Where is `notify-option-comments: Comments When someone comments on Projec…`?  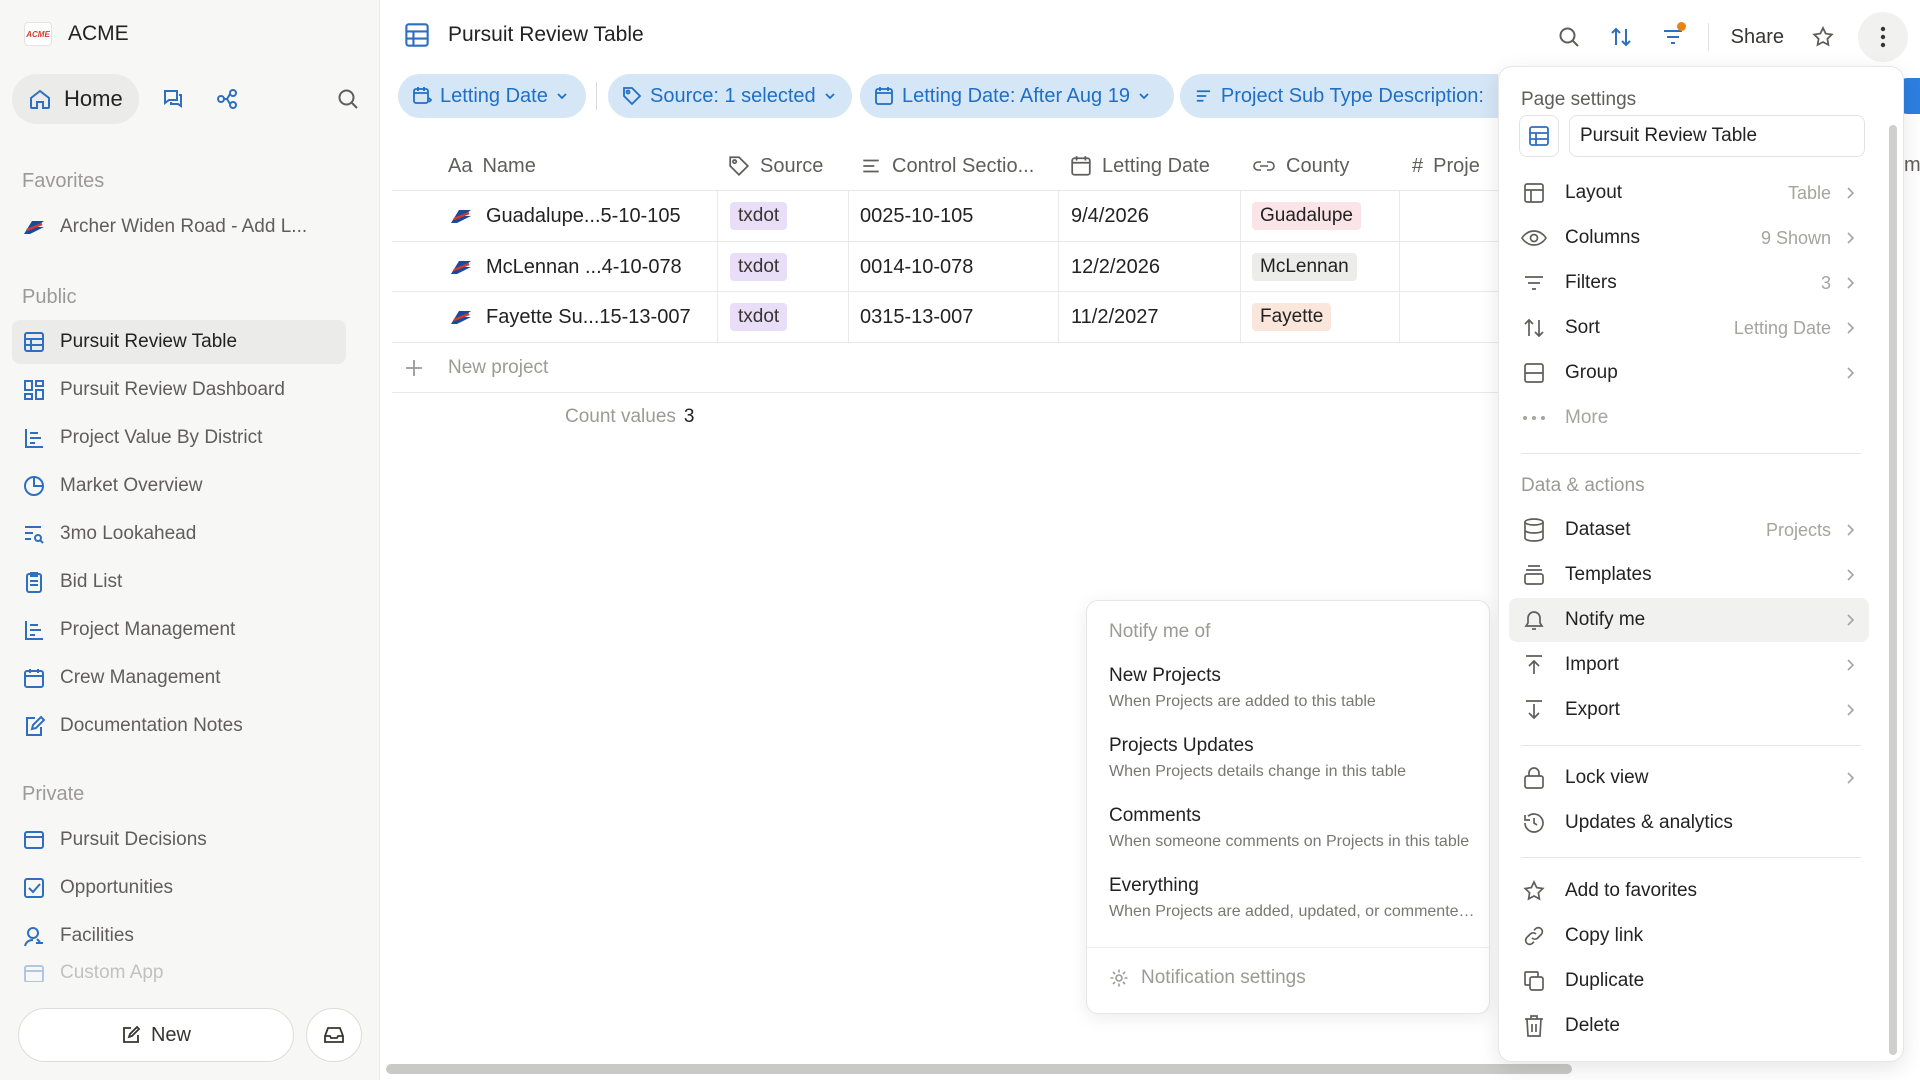
notify-option-comments: Comments When someone comments on Projec… is located at coordinates (1295, 828).